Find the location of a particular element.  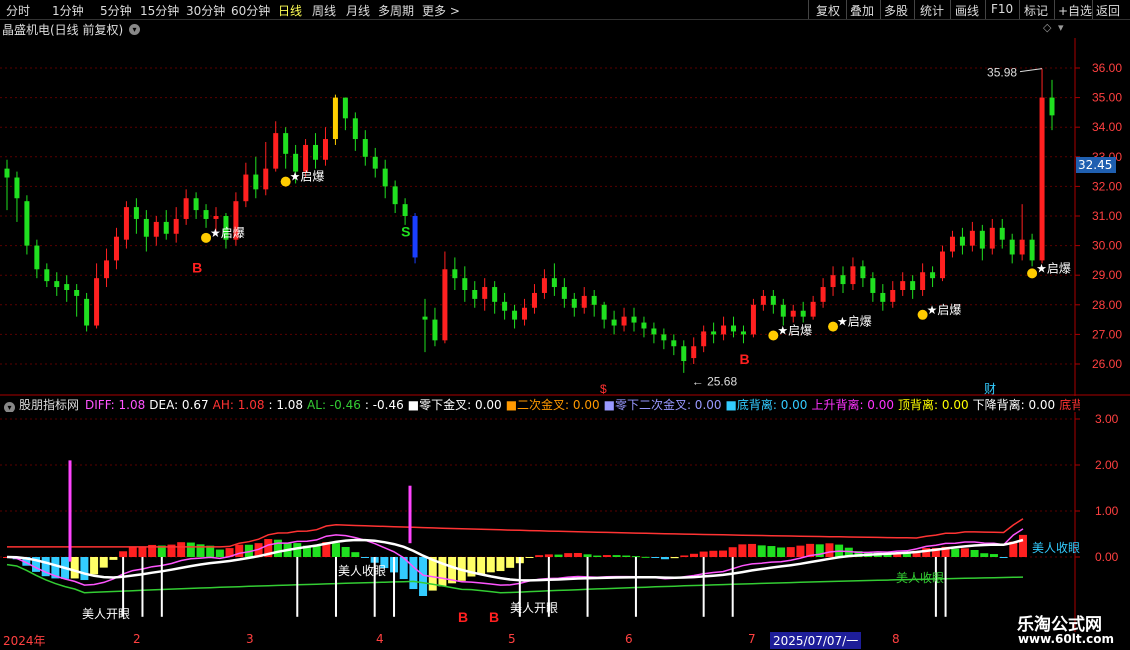

date-month-5: 5 is located at coordinates (512, 639).